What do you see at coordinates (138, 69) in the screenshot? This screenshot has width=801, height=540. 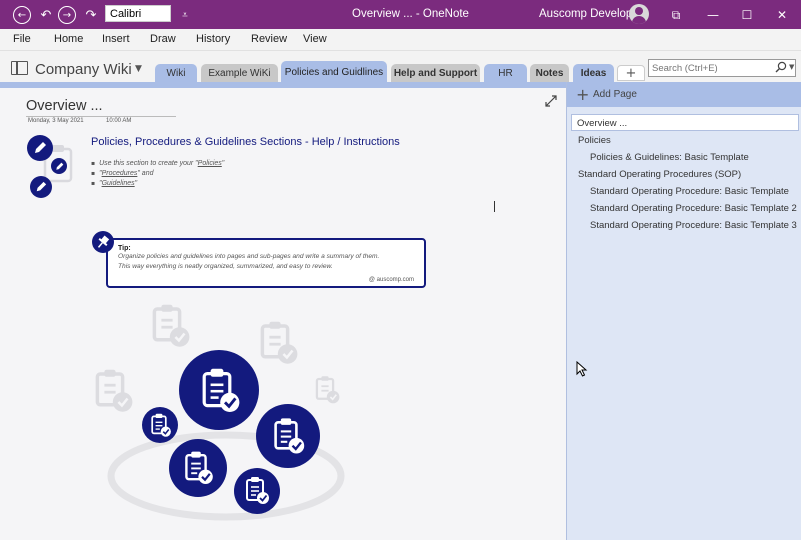 I see `chevron-down-icon: ▼` at bounding box center [138, 69].